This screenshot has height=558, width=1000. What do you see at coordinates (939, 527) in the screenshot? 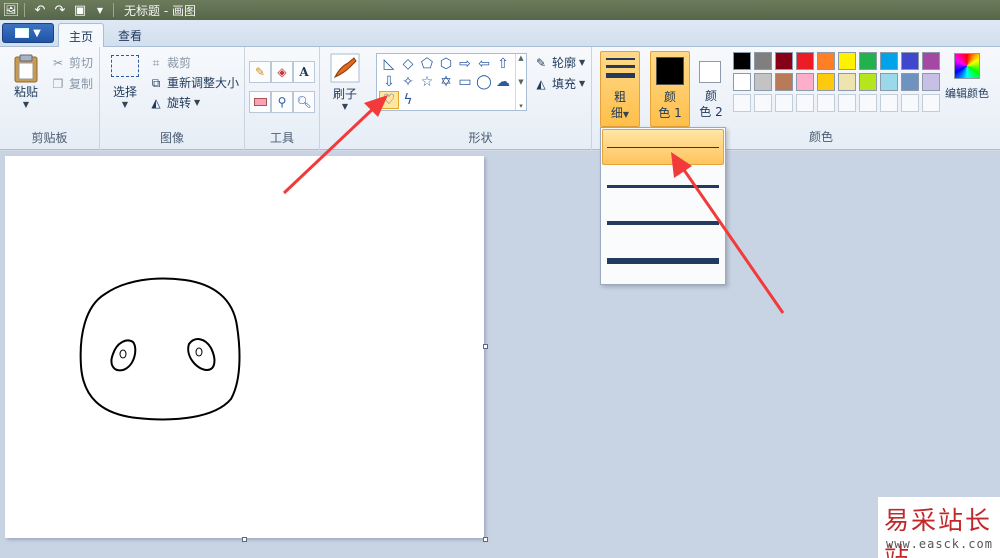
I see `watermark: 易采站长站 www.easck.com` at bounding box center [939, 527].